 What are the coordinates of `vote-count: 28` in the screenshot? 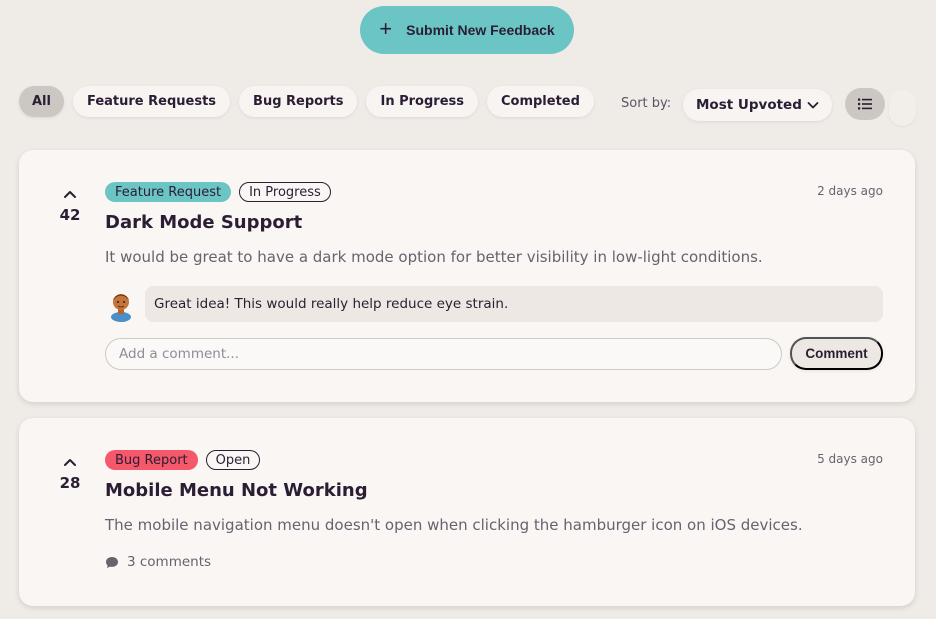 It's located at (70, 483).